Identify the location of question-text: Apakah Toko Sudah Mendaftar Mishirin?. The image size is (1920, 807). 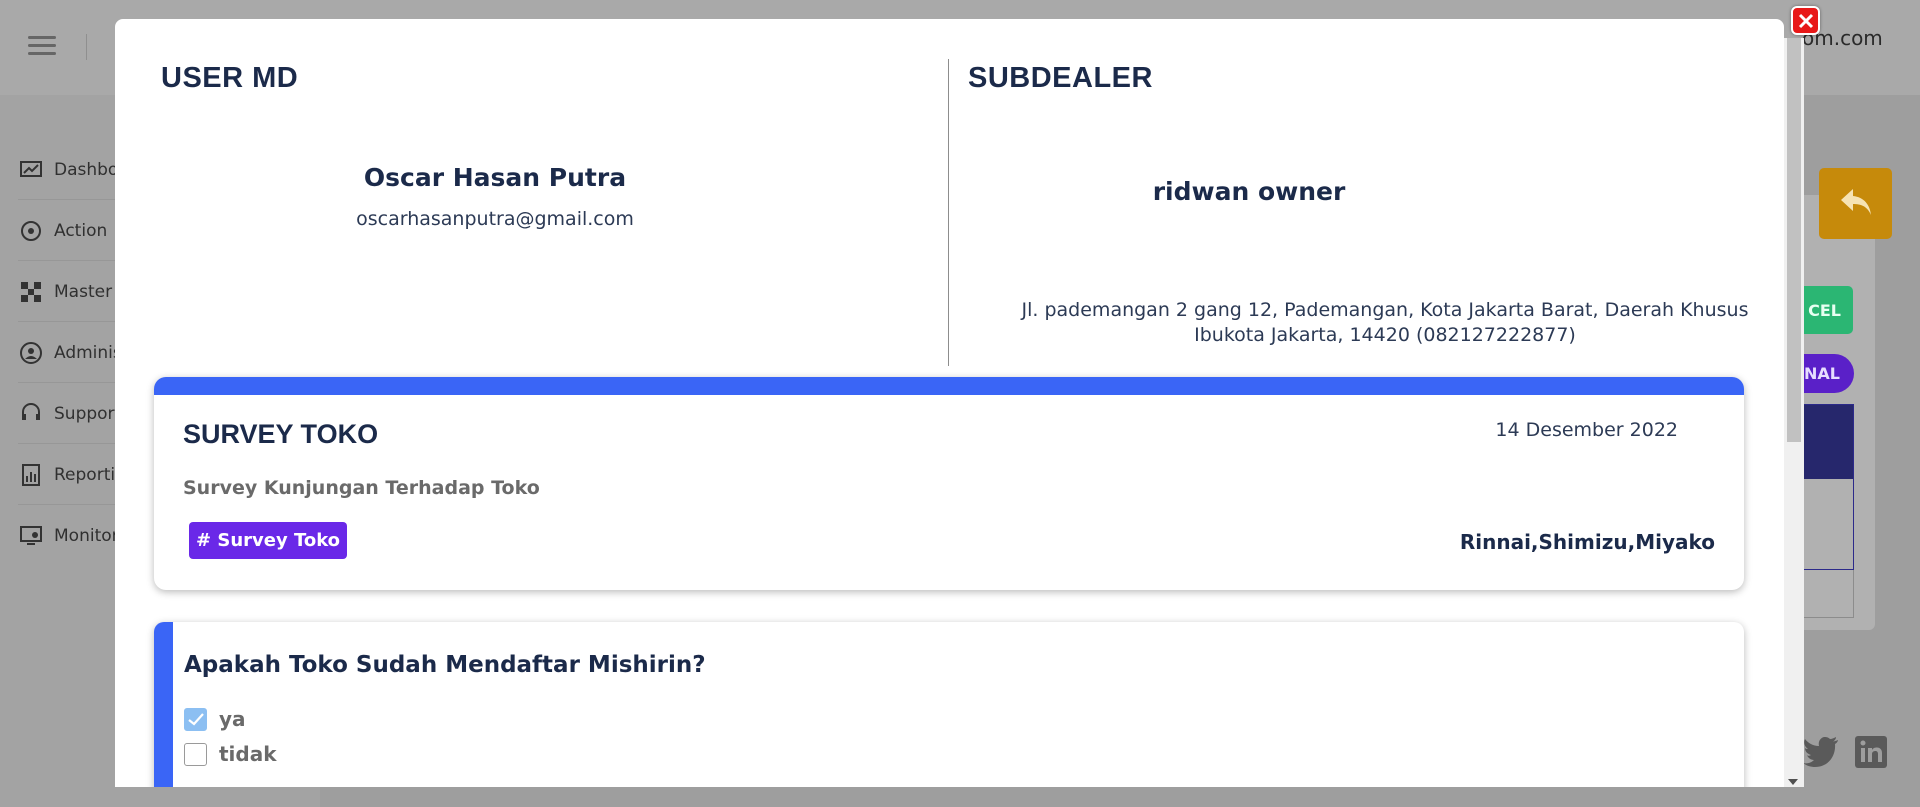
(445, 665).